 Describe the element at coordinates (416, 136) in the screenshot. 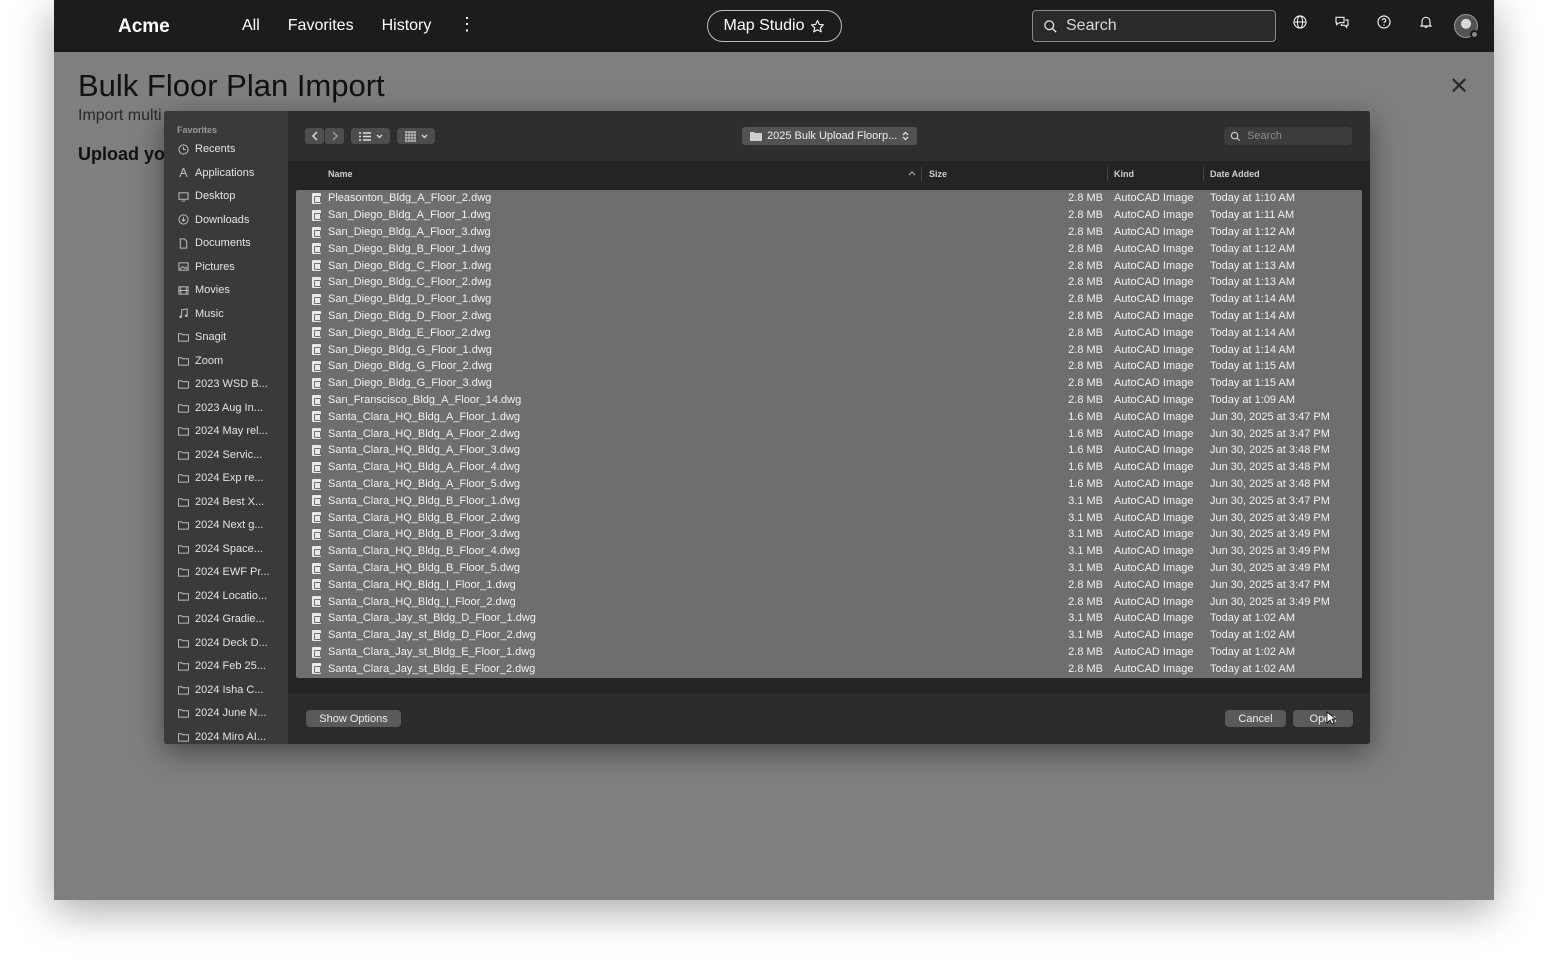

I see `grid-view-button` at that location.